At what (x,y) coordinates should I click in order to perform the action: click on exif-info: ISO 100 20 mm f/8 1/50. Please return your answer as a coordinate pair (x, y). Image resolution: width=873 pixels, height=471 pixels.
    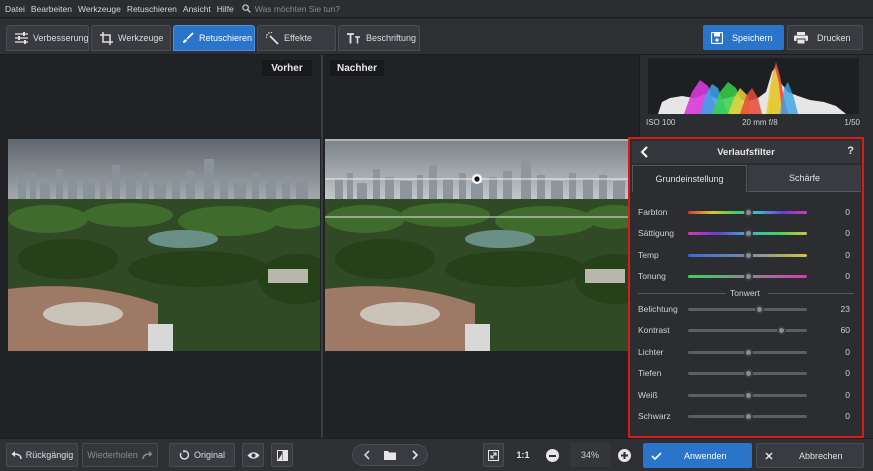
    Looking at the image, I should click on (753, 124).